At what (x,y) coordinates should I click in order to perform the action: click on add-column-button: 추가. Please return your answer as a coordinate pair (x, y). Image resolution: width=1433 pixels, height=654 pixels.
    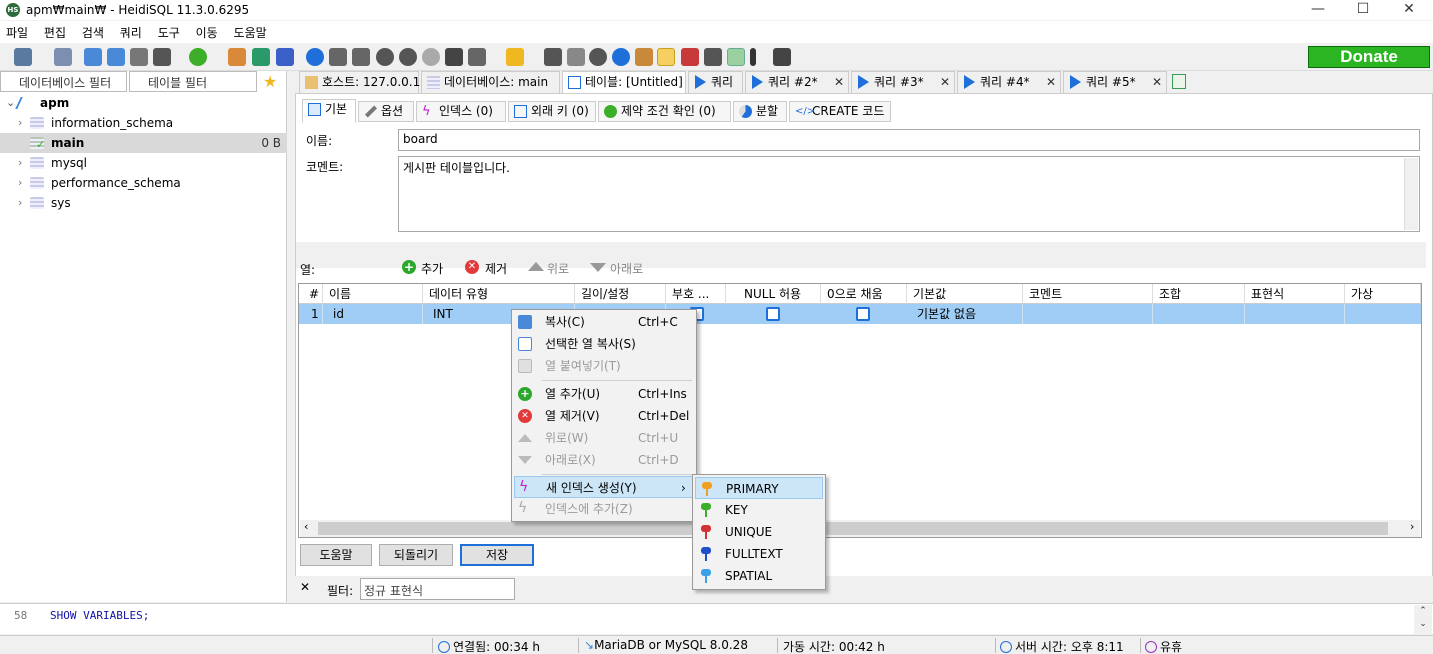
    Looking at the image, I should click on (432, 268).